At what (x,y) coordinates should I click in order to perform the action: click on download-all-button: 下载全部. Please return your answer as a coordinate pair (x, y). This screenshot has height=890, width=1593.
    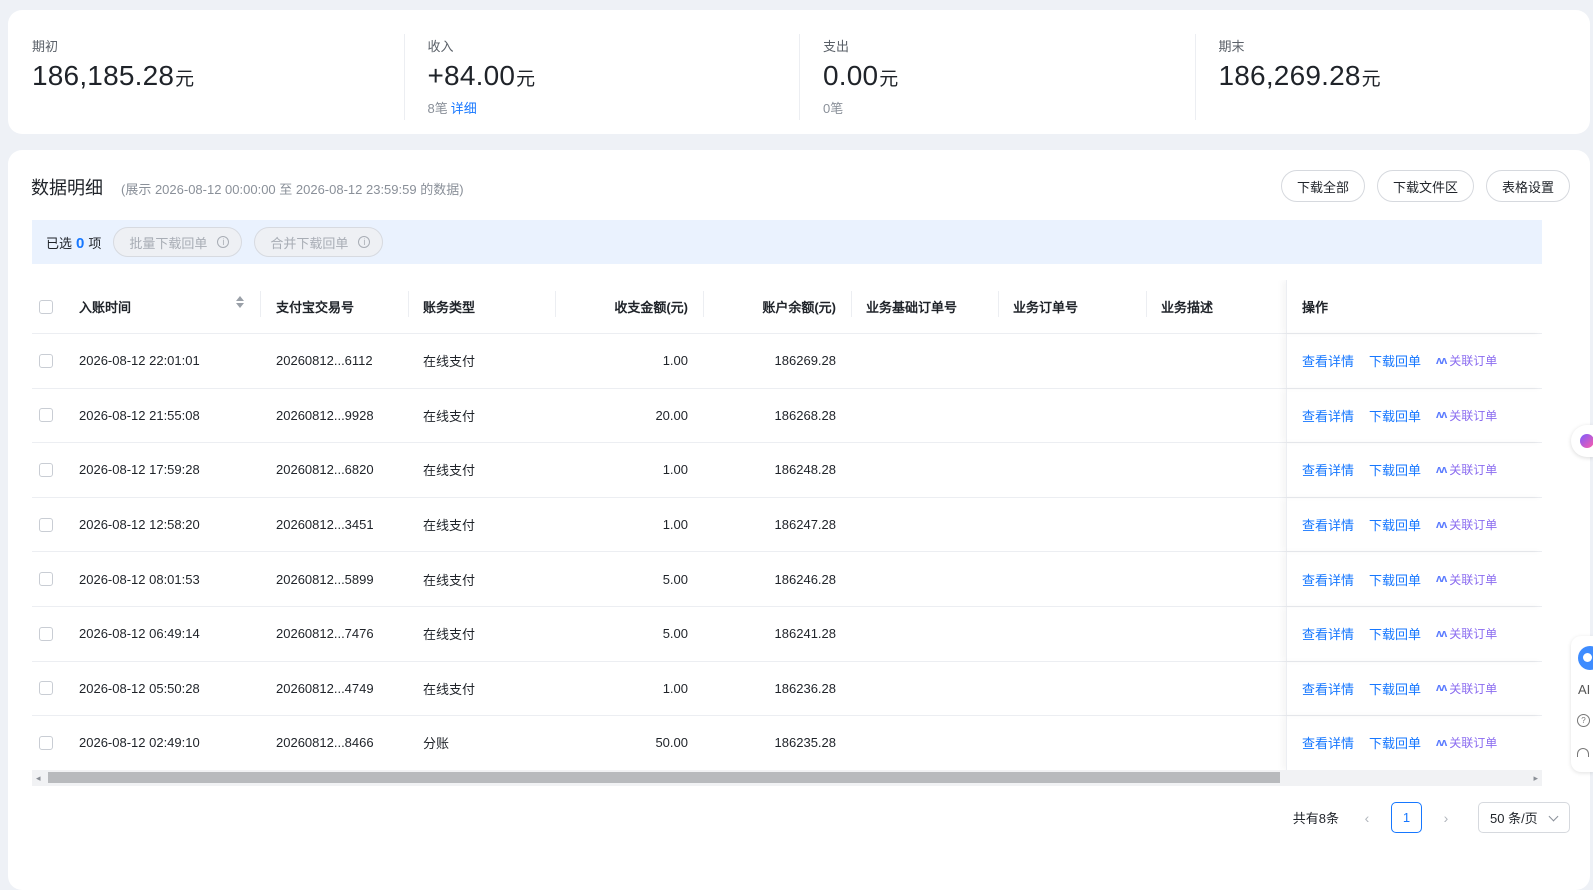
    Looking at the image, I should click on (1322, 186).